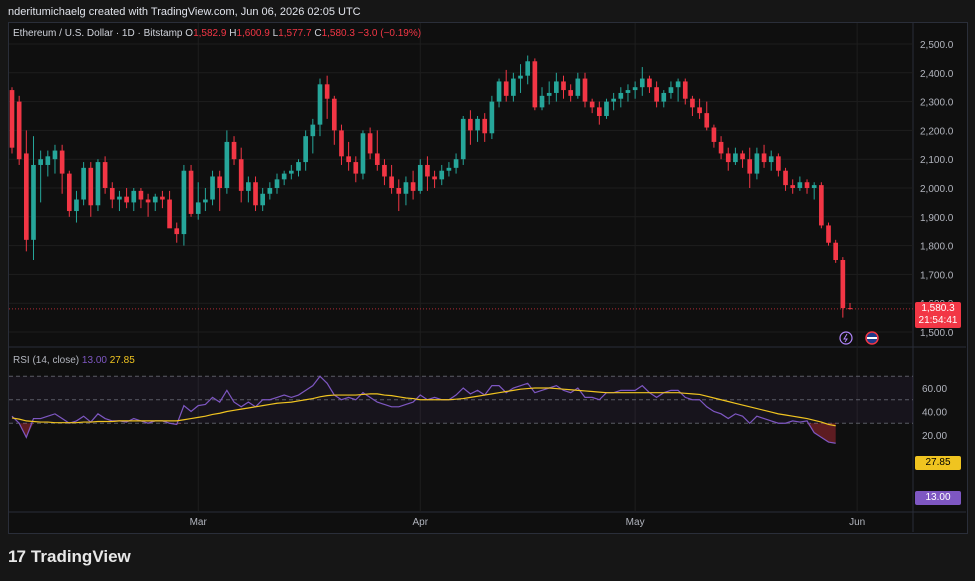 Image resolution: width=975 pixels, height=581 pixels. I want to click on time-tick-label: May, so click(635, 522).